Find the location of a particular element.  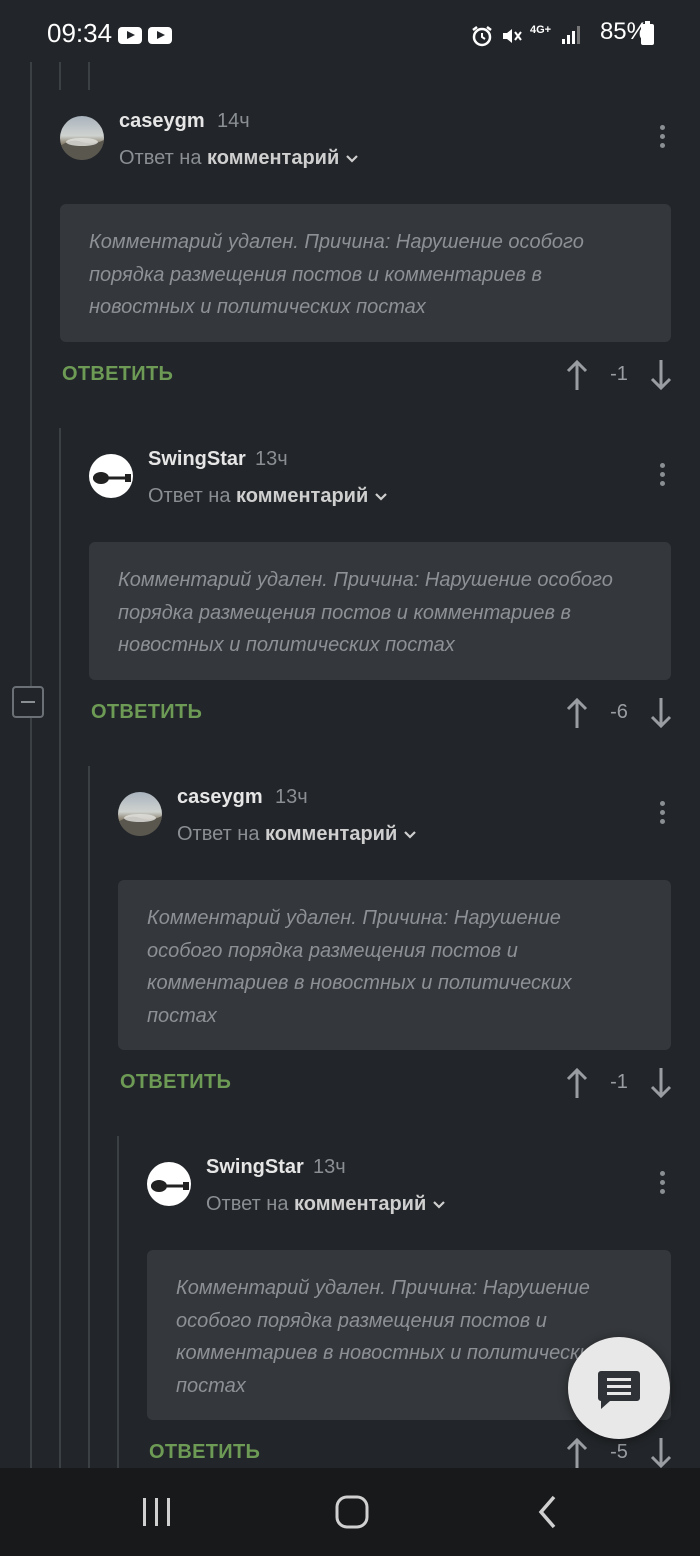

write-comment-button is located at coordinates (619, 1388).